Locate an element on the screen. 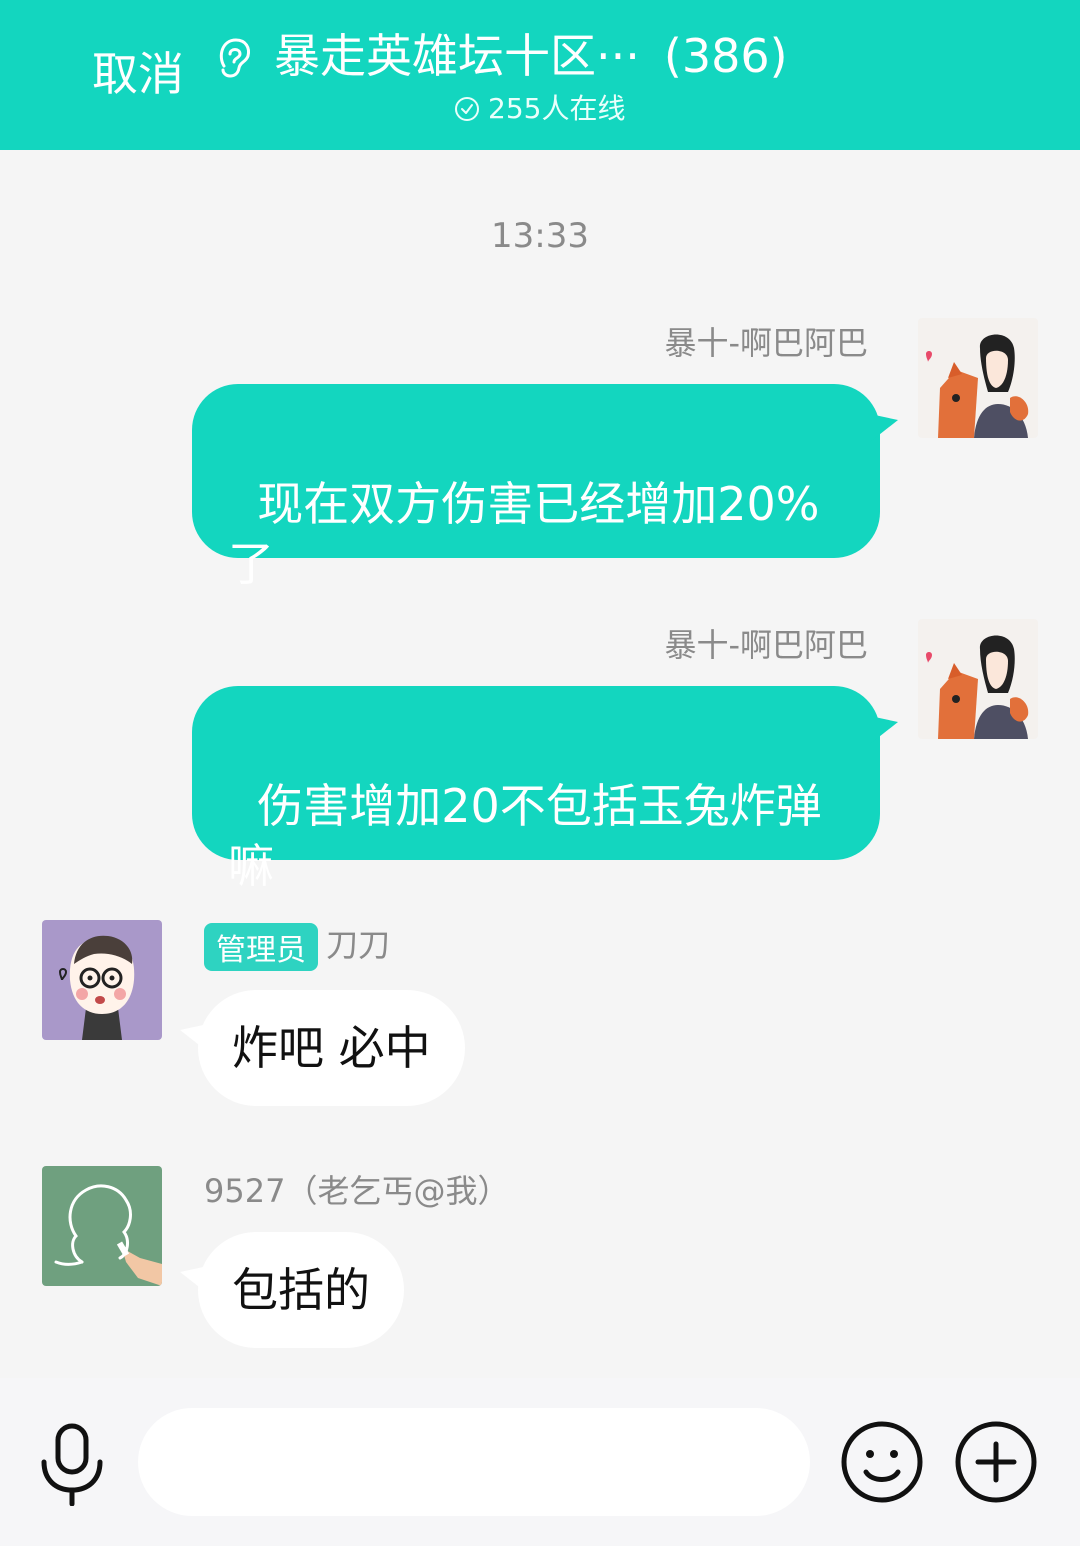 The height and width of the screenshot is (1546, 1080). chat-header: 取消 暴走英雄坛十区··· (386) 255人在线 is located at coordinates (540, 75).